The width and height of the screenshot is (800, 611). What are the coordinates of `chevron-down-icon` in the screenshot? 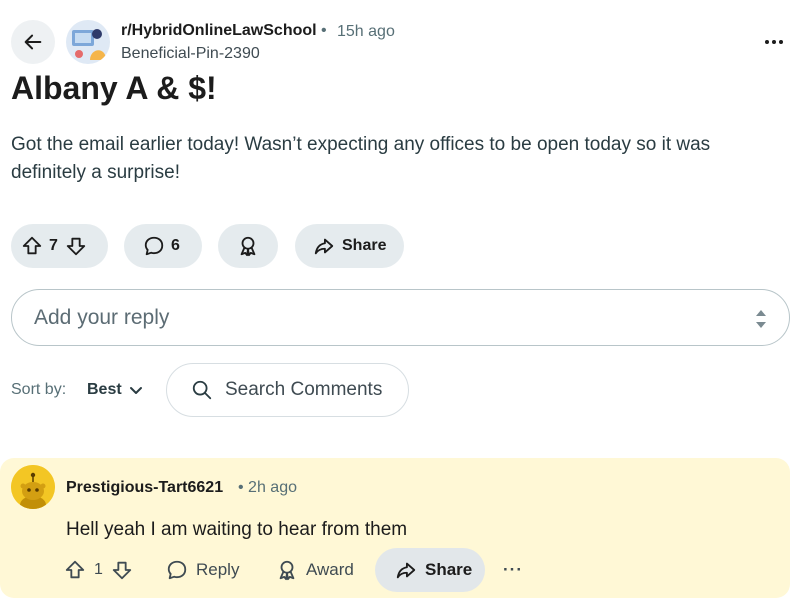 It's located at (136, 390).